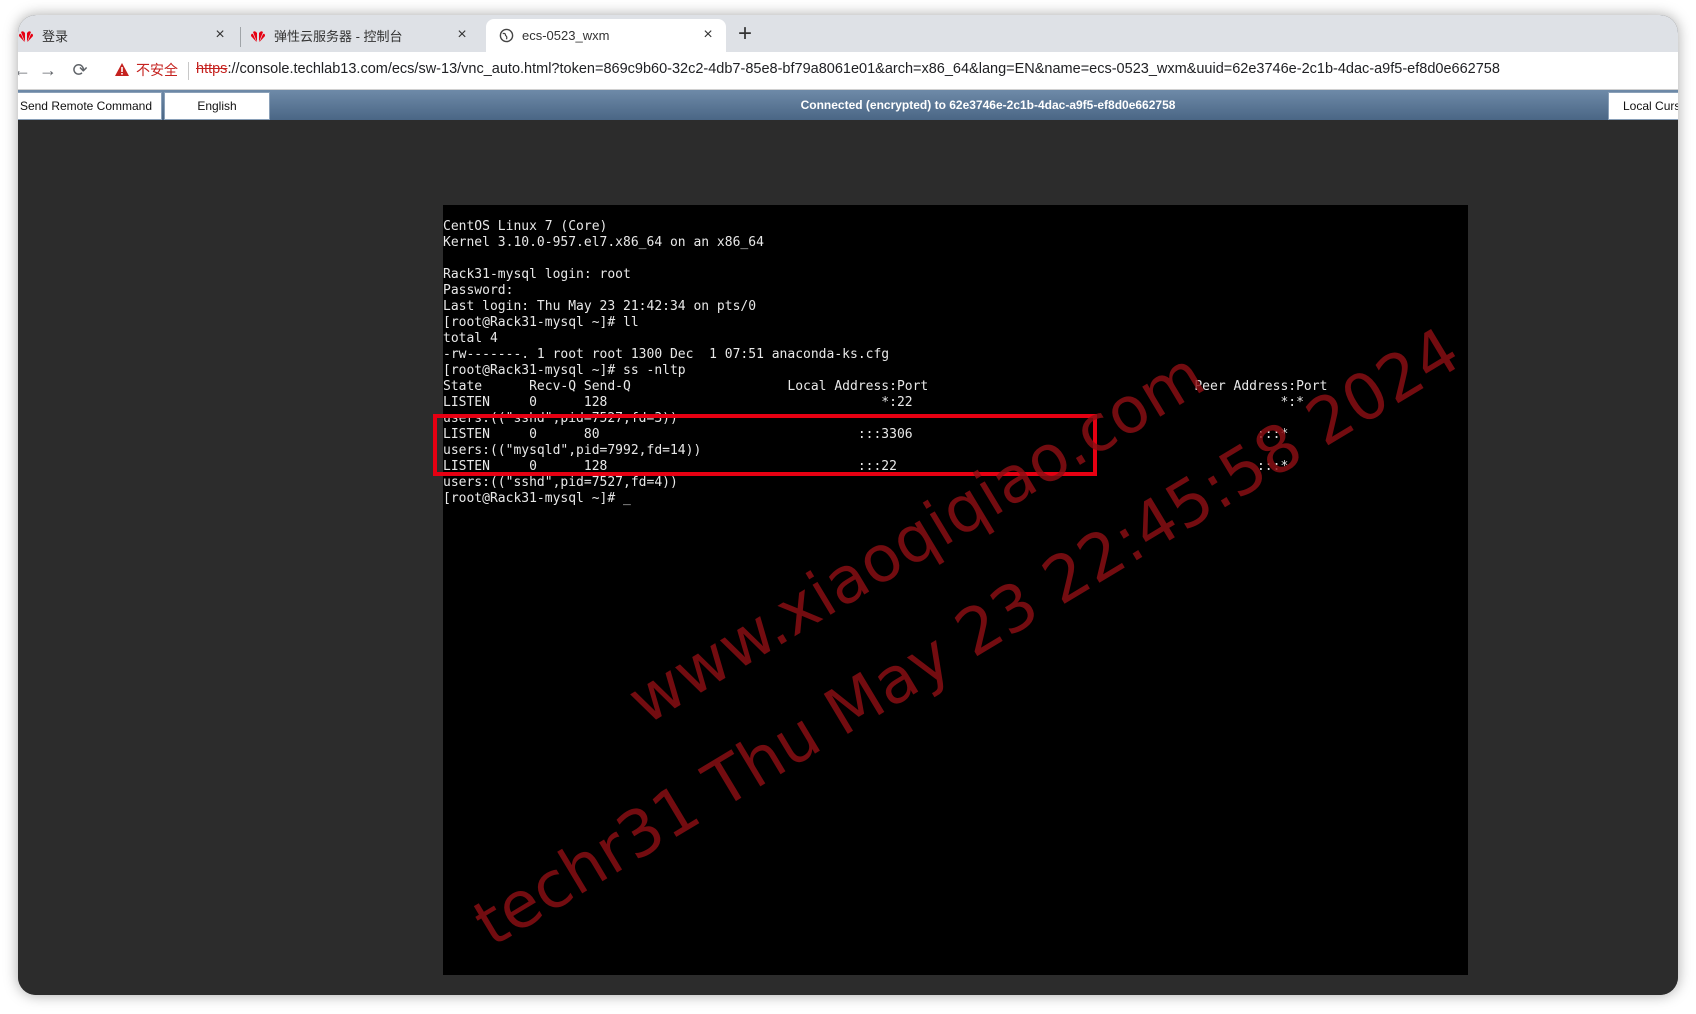 The image size is (1696, 1014). Describe the element at coordinates (55, 36) in the screenshot. I see `tab-title: 登录` at that location.